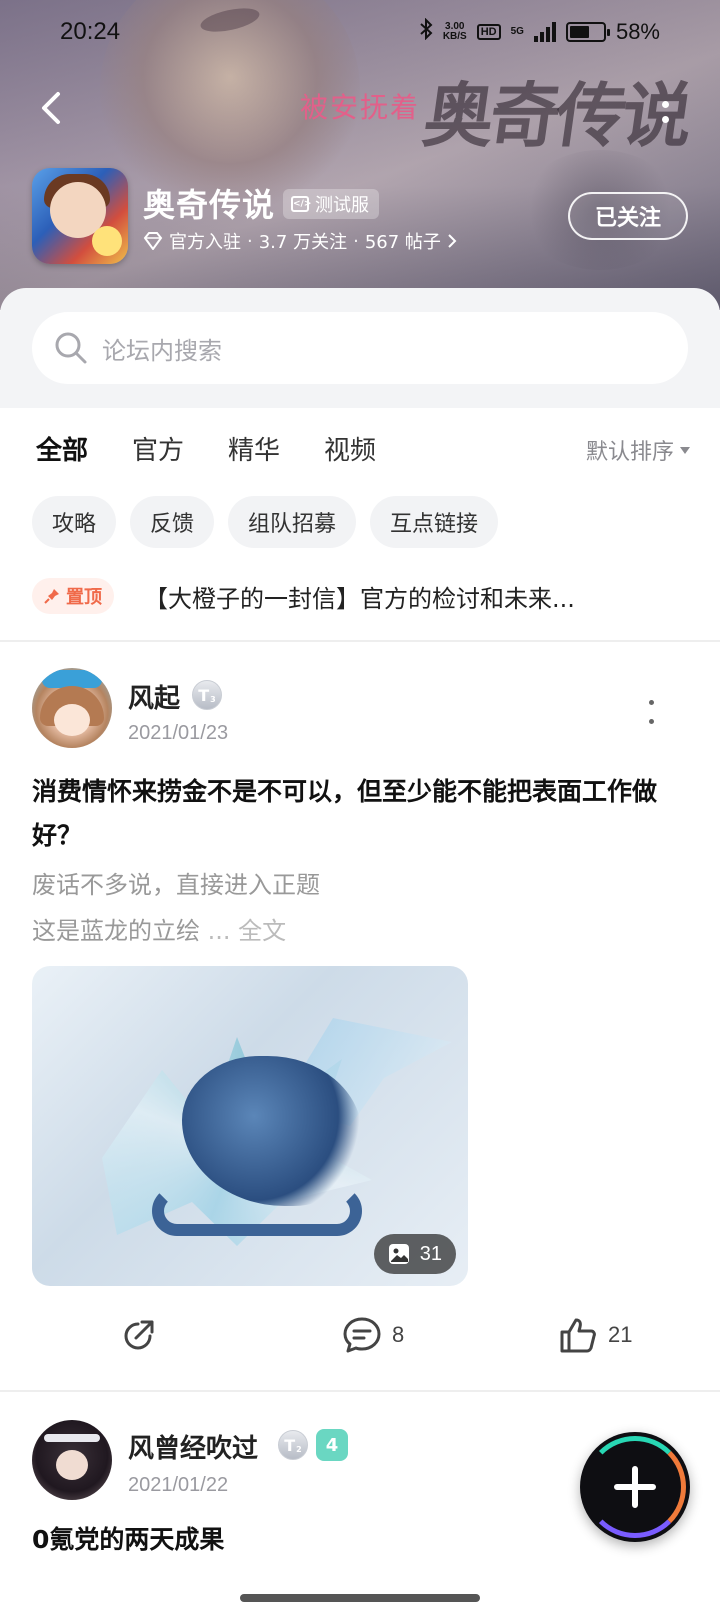 This screenshot has width=720, height=1612. I want to click on post-body-text: 这是蓝龙的立绘, so click(116, 931).